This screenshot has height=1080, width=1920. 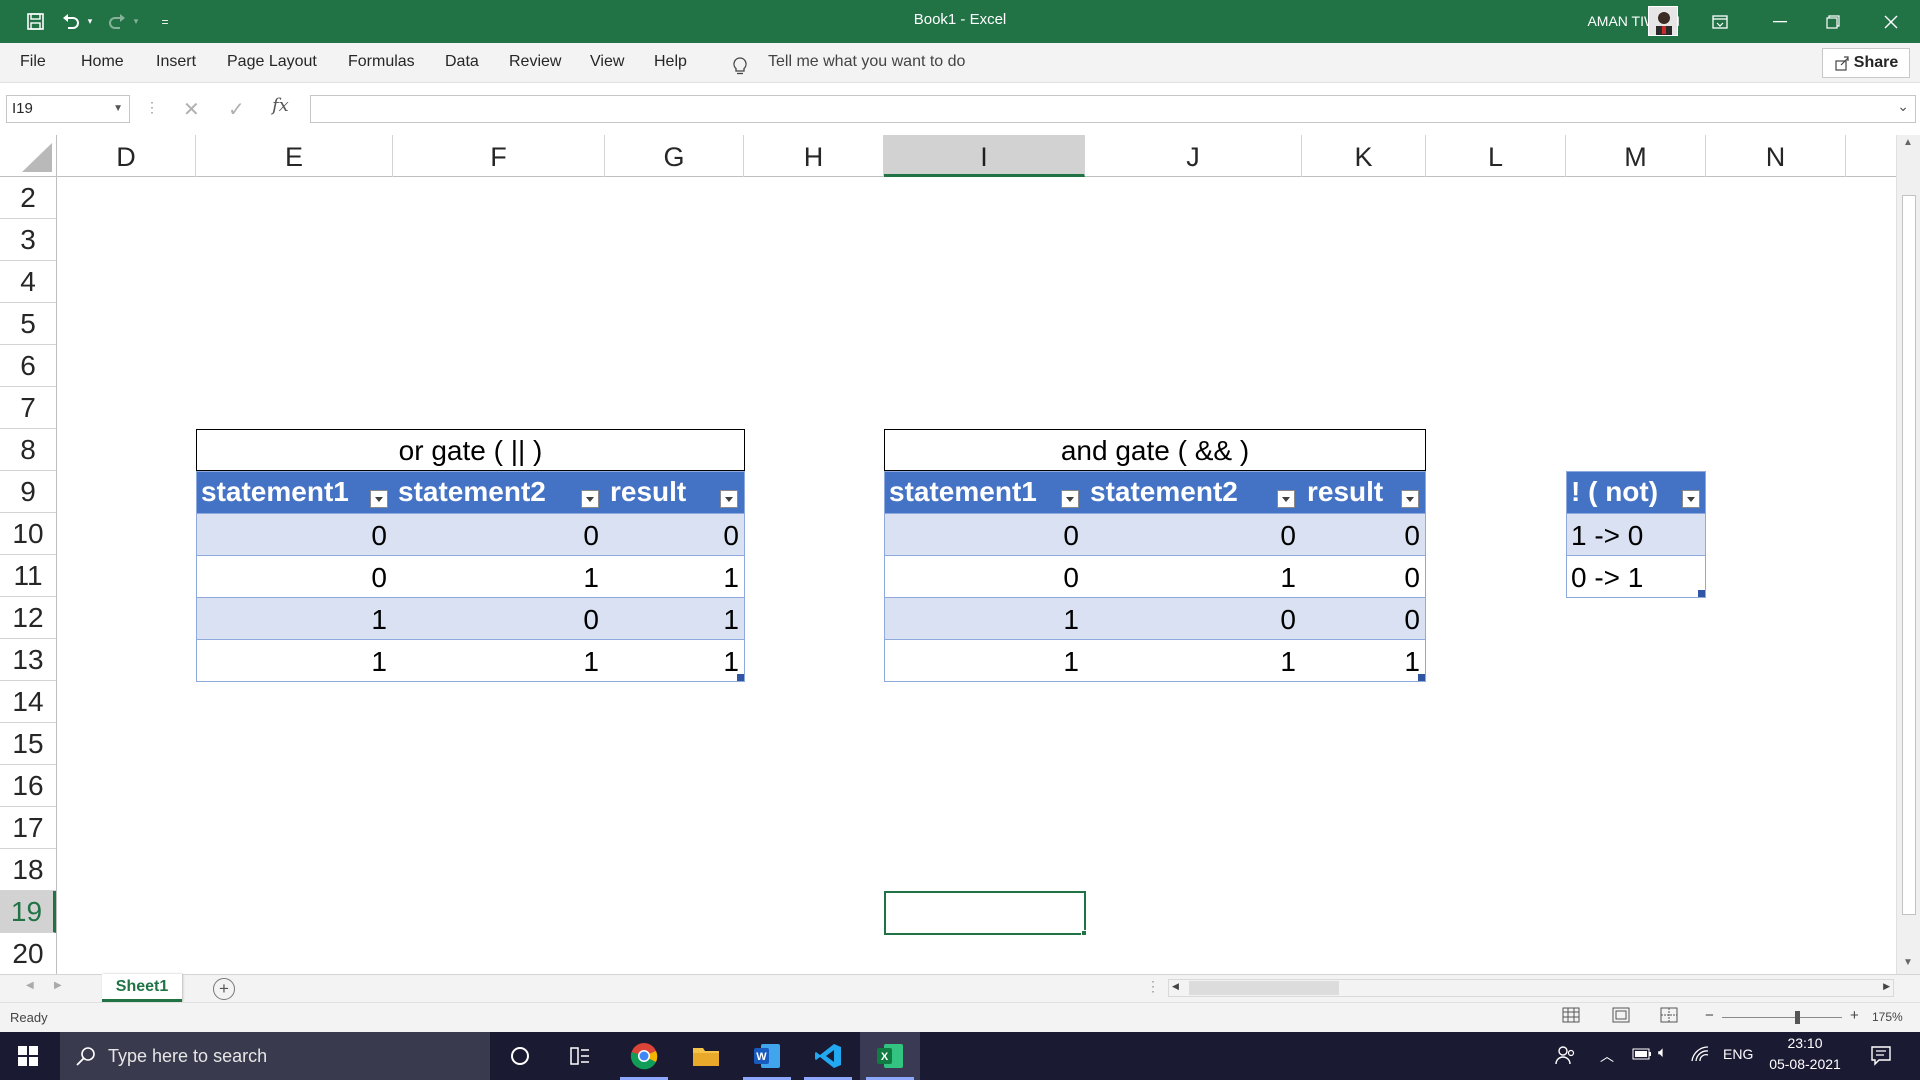 I want to click on tell-me-search: Tell me what you want to do, so click(x=866, y=63).